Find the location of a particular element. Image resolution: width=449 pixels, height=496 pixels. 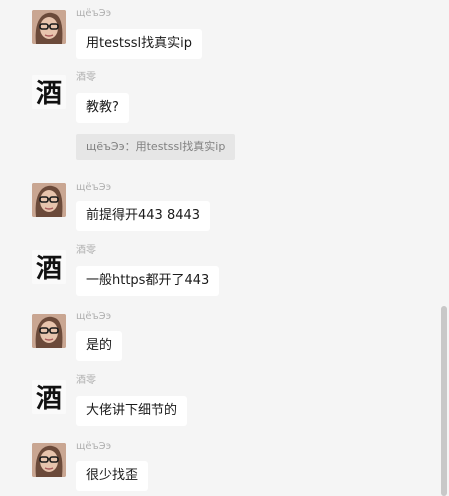

message-bubble: 教教? is located at coordinates (102, 108).